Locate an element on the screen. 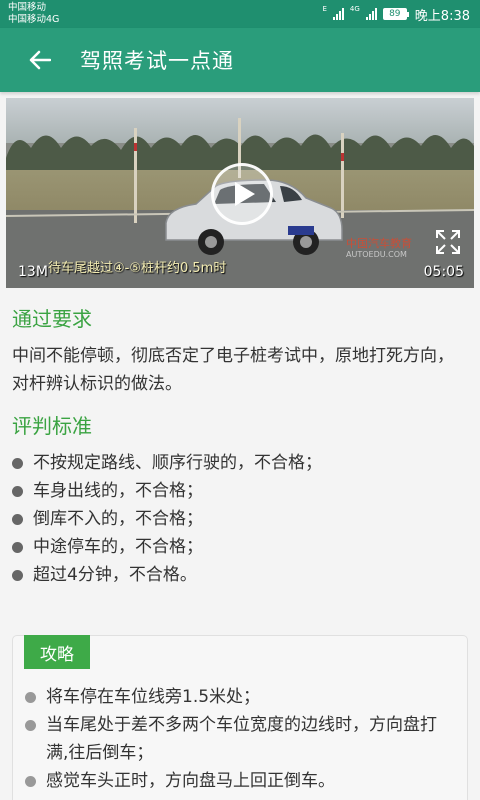  battery-level: 89 is located at coordinates (394, 14).